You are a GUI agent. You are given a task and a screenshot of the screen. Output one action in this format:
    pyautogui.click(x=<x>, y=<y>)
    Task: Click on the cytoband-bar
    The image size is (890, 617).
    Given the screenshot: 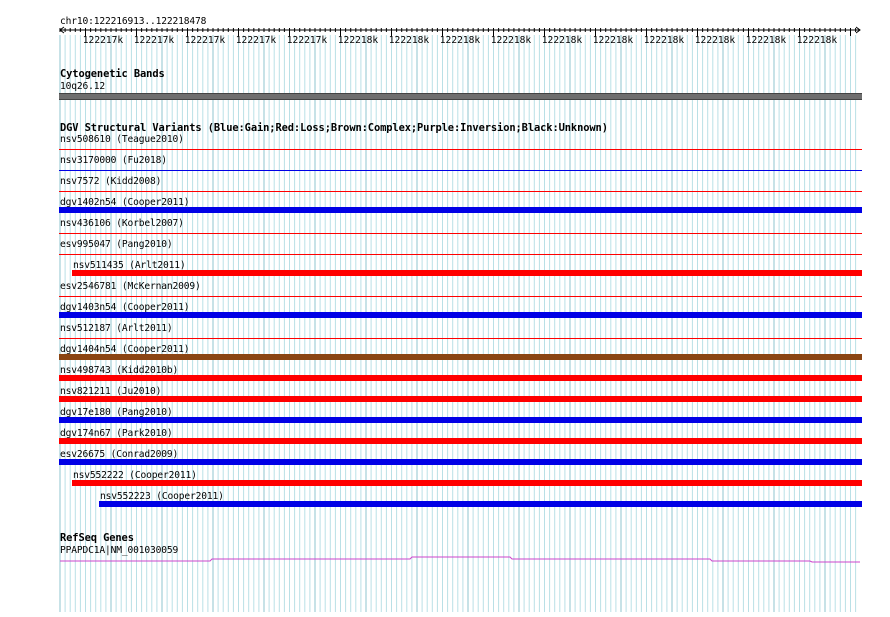 What is the action you would take?
    pyautogui.click(x=460, y=96)
    